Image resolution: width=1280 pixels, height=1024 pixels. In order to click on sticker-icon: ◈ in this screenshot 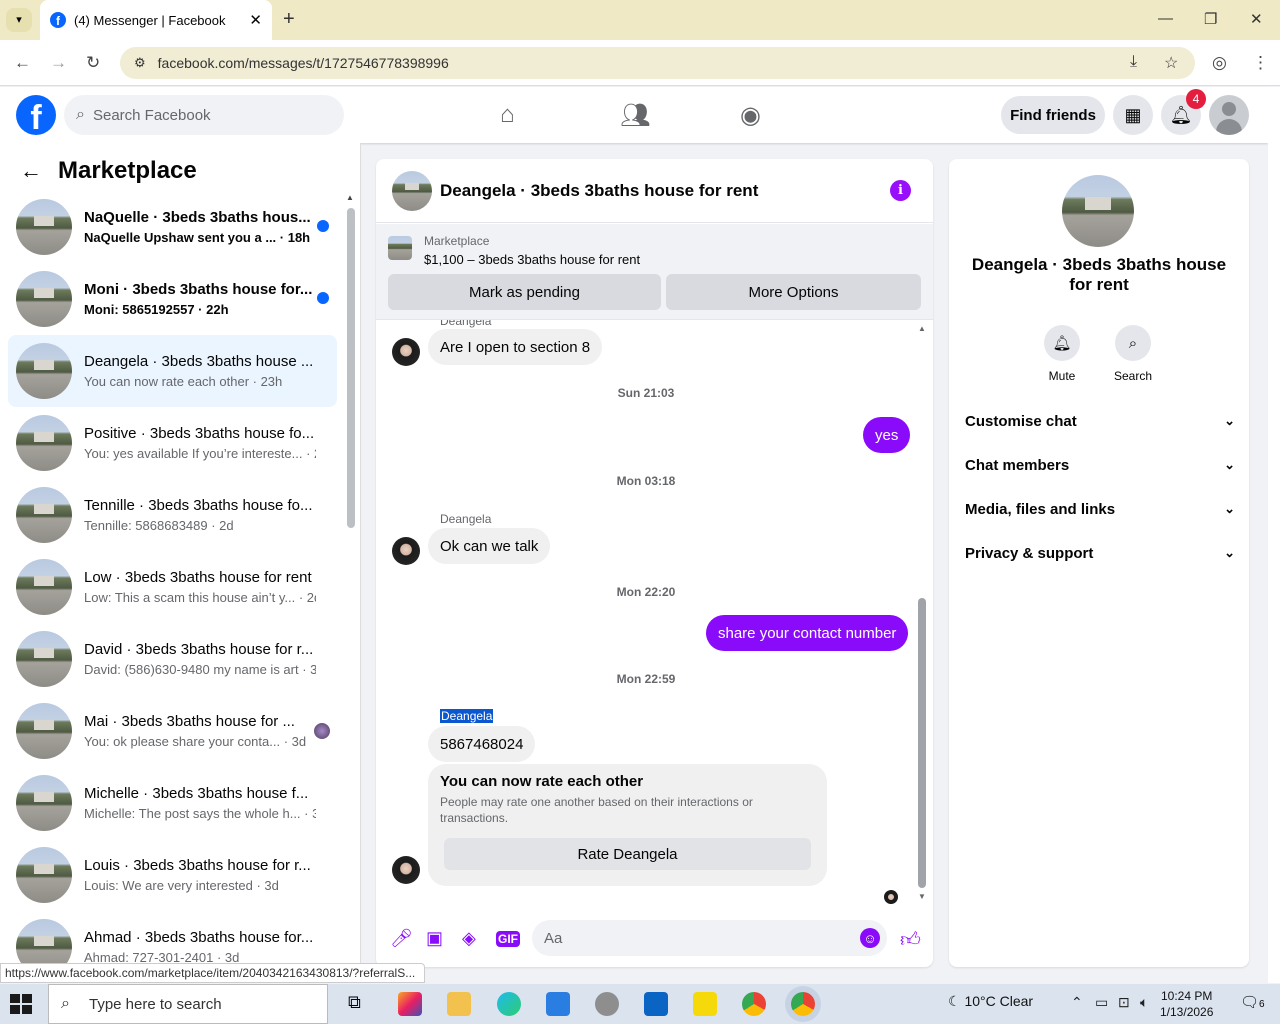, I will do `click(469, 938)`.